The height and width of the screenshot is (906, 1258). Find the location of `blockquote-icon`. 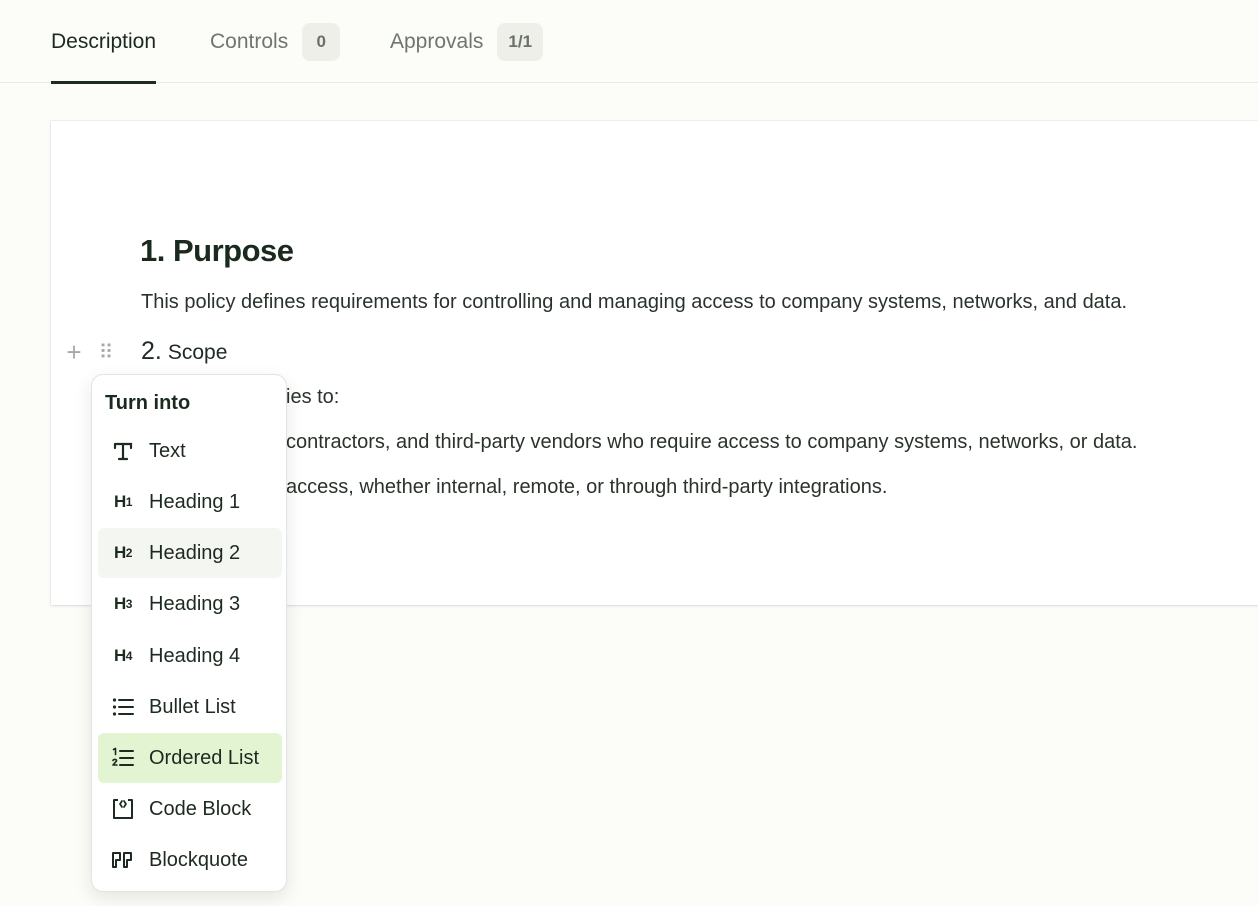

blockquote-icon is located at coordinates (123, 860).